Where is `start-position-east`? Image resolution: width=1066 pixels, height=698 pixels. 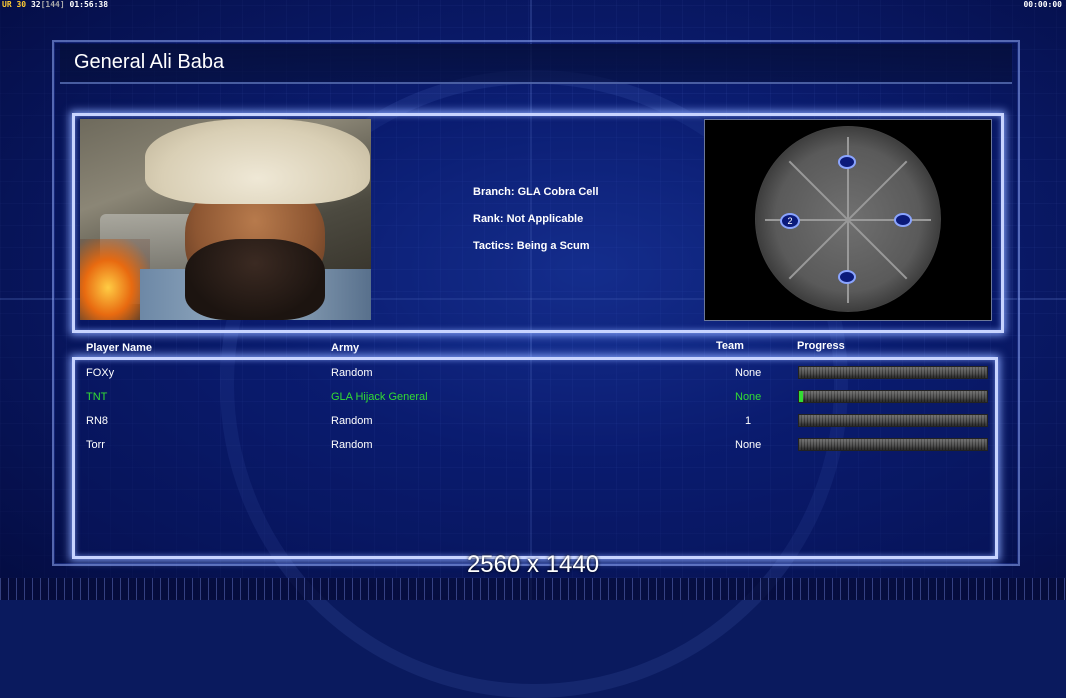
start-position-east is located at coordinates (903, 220).